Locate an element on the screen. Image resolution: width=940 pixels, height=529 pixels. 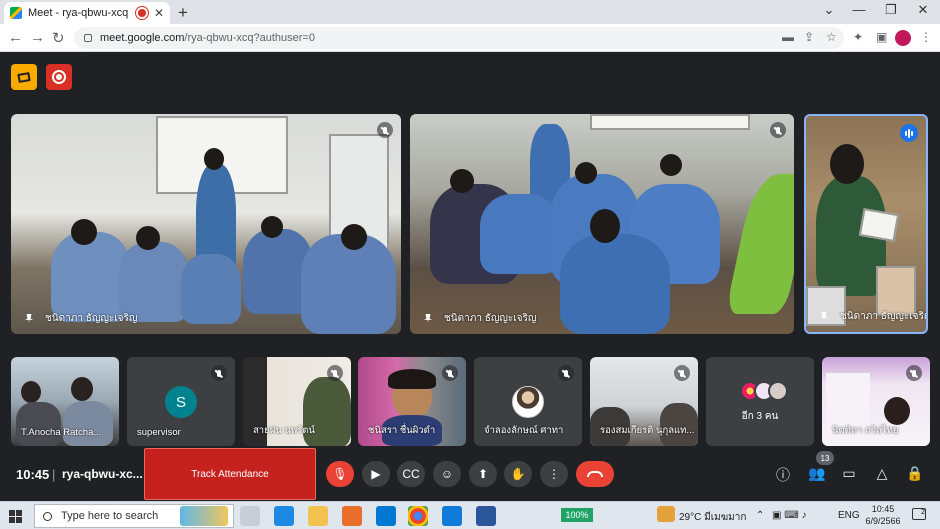
avatar is located at coordinates (528, 402).